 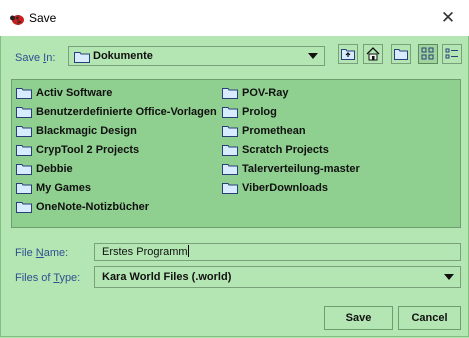 I want to click on details-view-icon, so click(x=451, y=53).